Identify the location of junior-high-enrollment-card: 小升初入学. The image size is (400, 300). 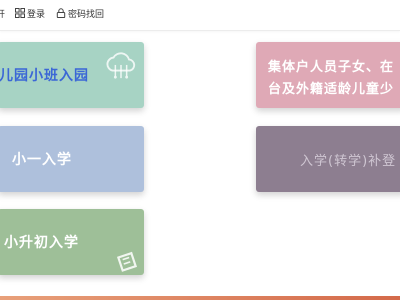
(72, 242).